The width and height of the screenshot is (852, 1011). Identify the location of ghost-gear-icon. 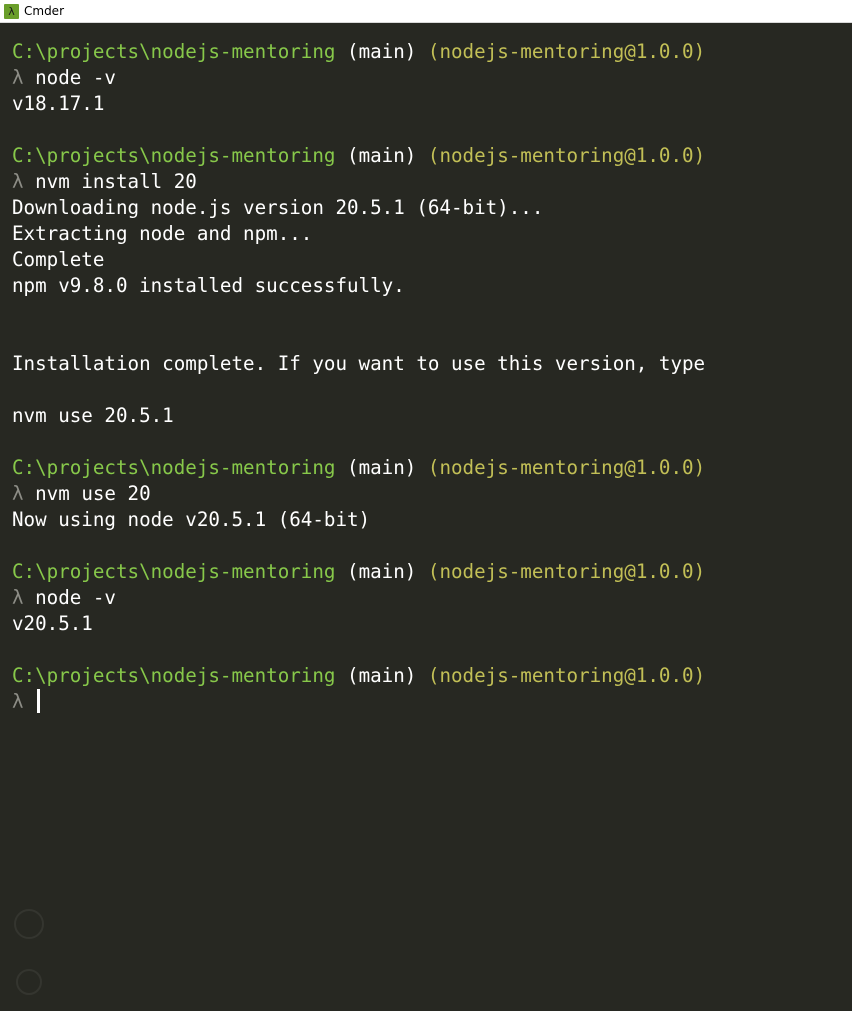
(29, 982).